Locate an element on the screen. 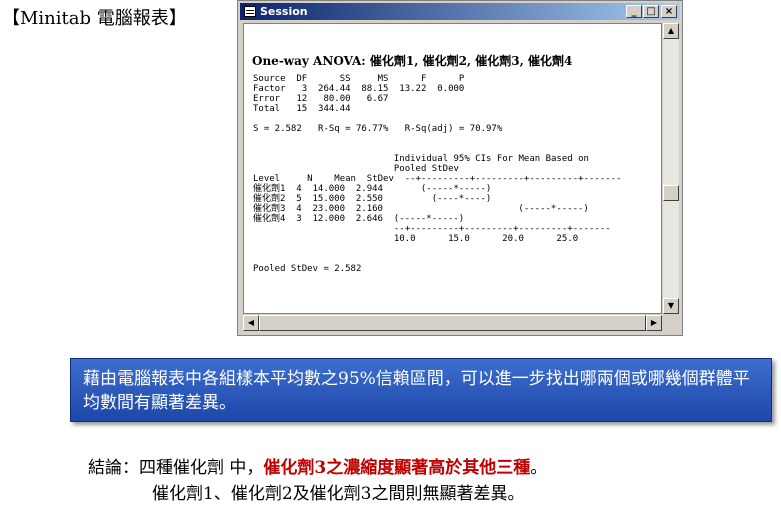 This screenshot has width=781, height=509. conclusion-line-2: 催化劑1、催化劑2及催化劑3之間則無顯著差異。 is located at coordinates (338, 494).